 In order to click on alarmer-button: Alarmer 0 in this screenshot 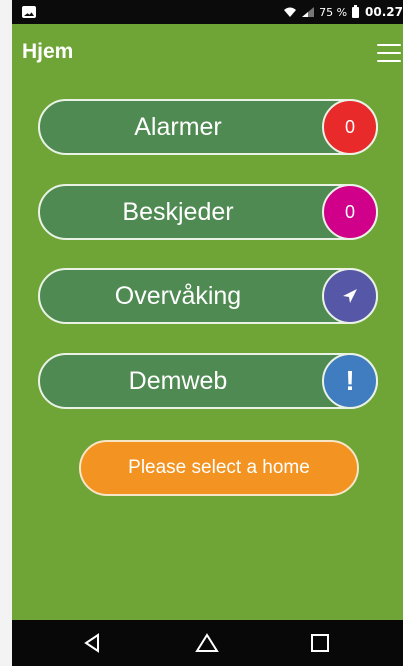, I will do `click(208, 127)`.